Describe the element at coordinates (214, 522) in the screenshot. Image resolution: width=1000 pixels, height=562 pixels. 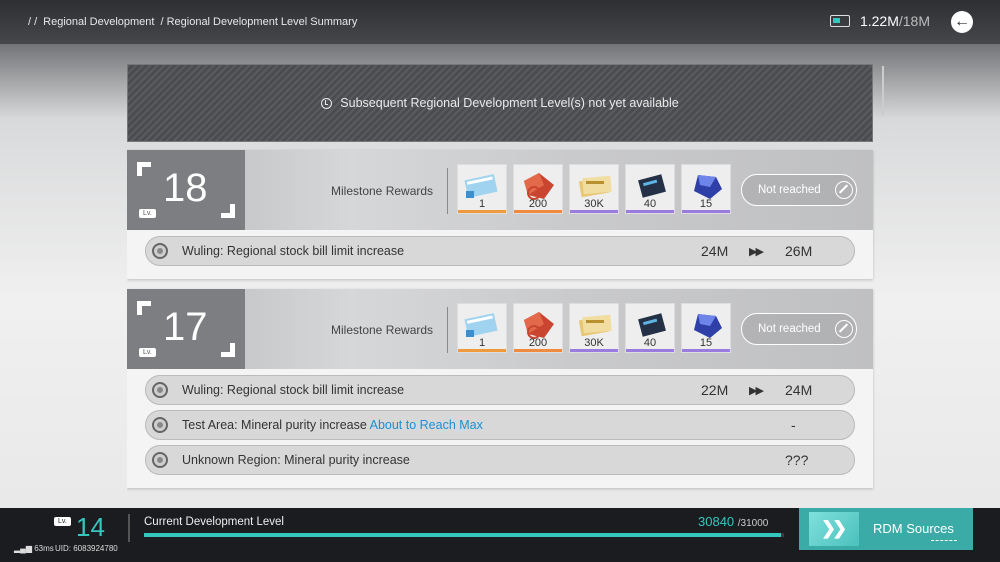
I see `current-development-level-label: Current Development Level` at that location.